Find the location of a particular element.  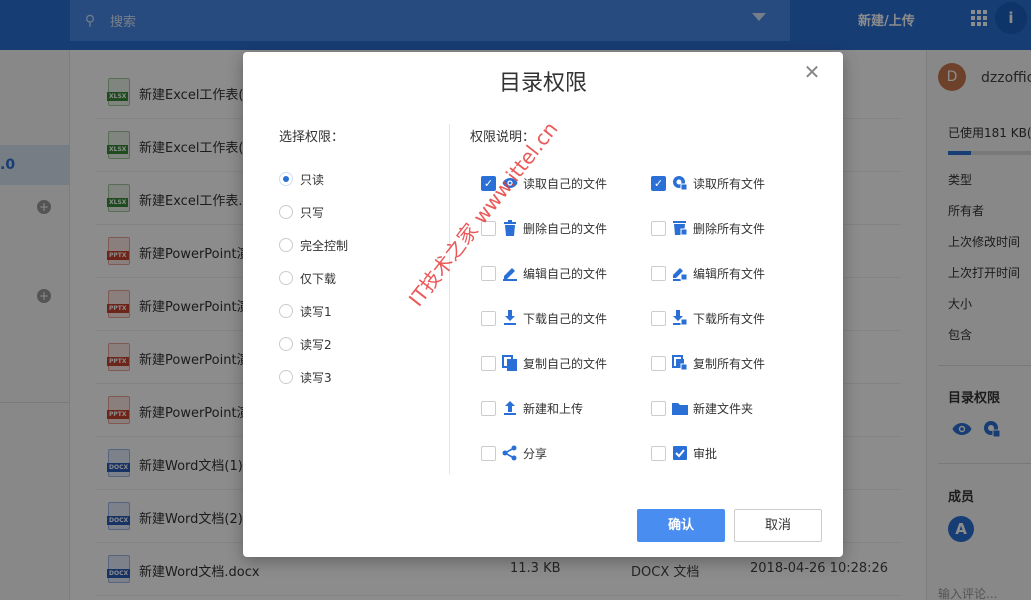

permission-option: 删除自己的文件 is located at coordinates (544, 228).